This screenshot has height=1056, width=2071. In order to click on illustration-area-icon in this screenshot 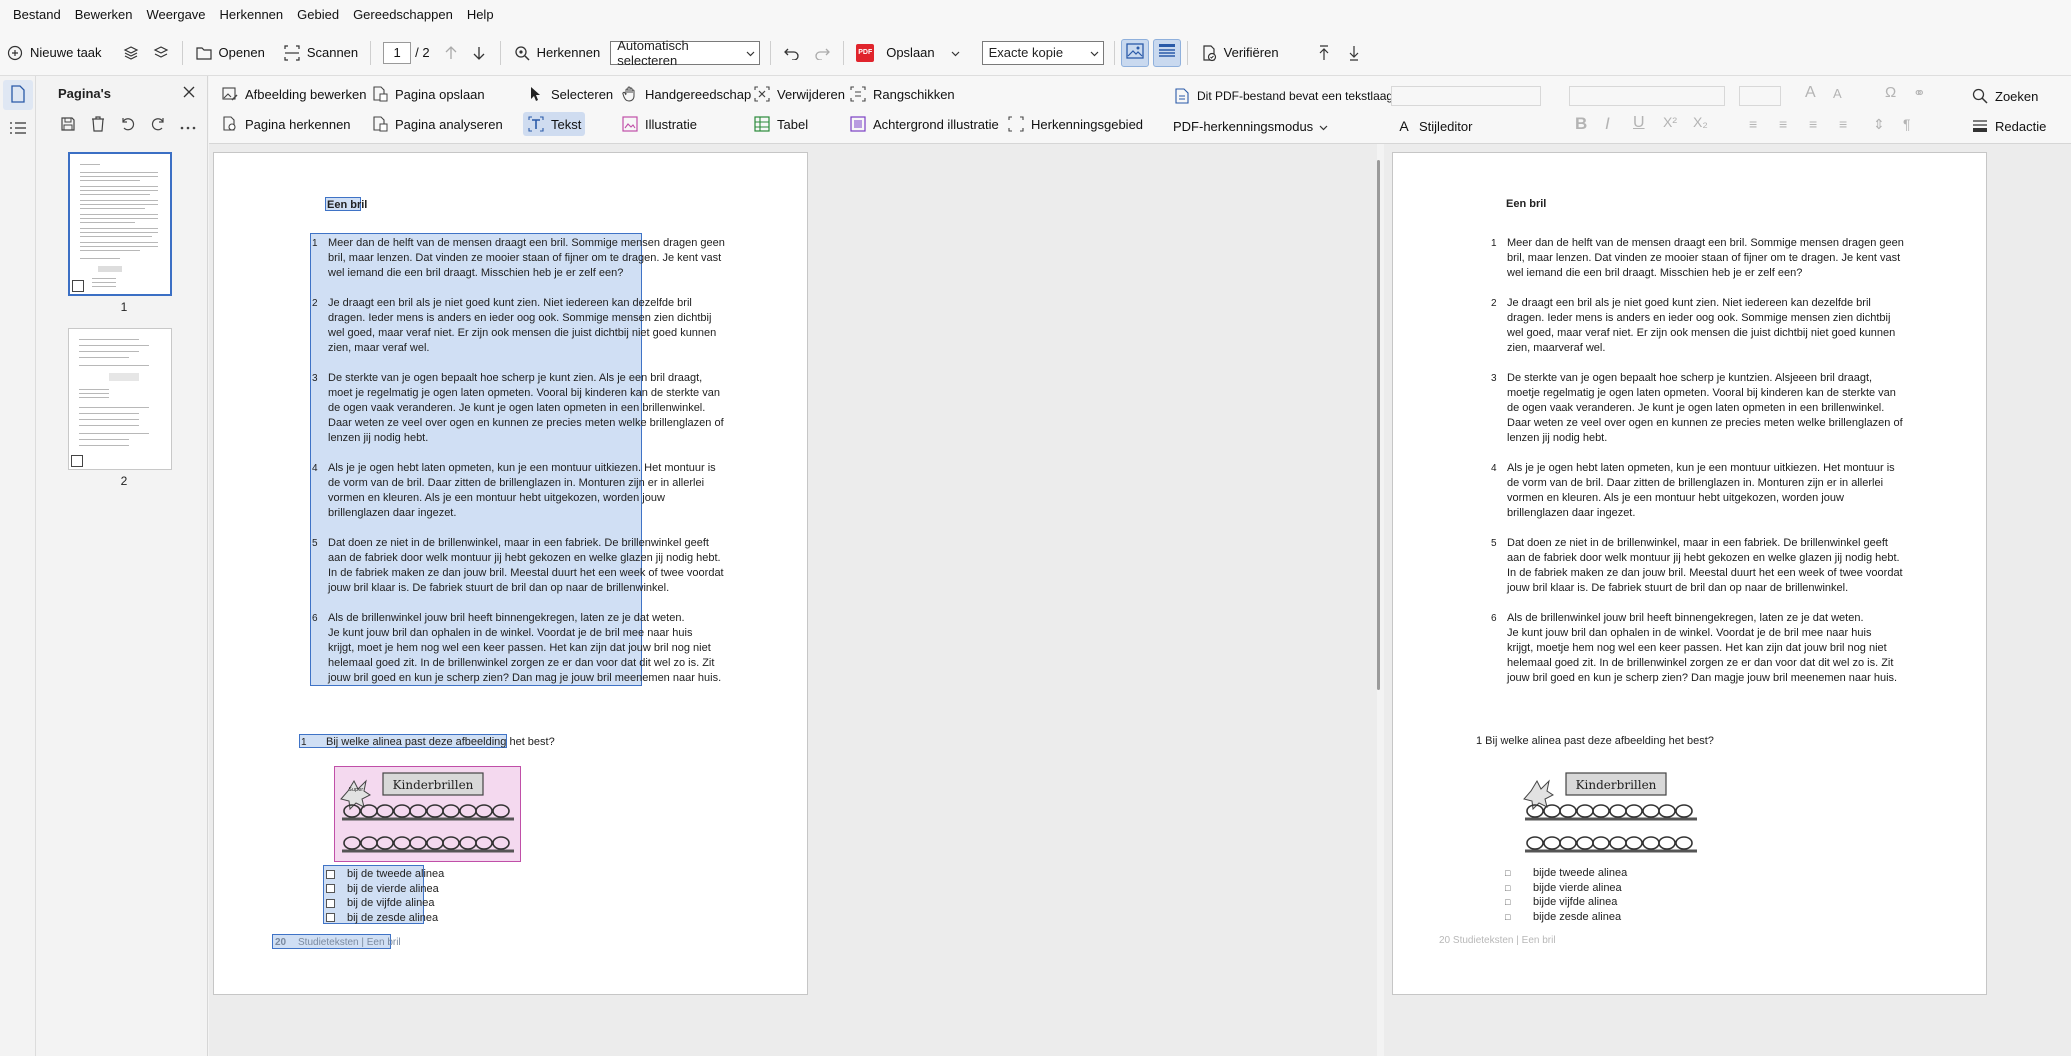, I will do `click(630, 124)`.